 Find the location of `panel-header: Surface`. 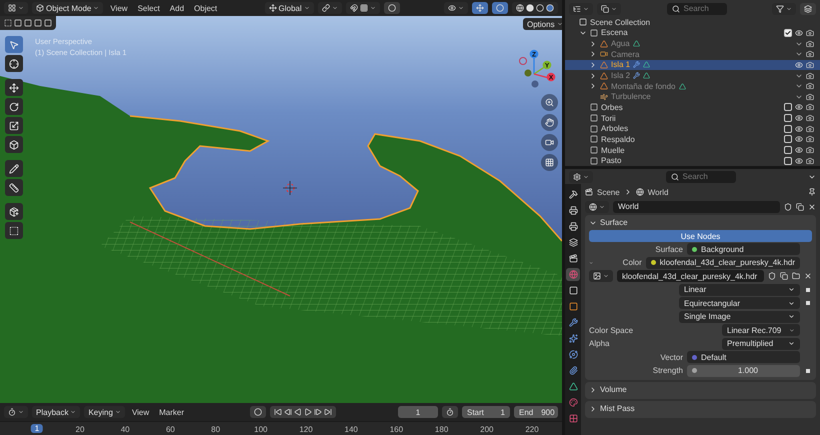

panel-header: Surface is located at coordinates (700, 222).